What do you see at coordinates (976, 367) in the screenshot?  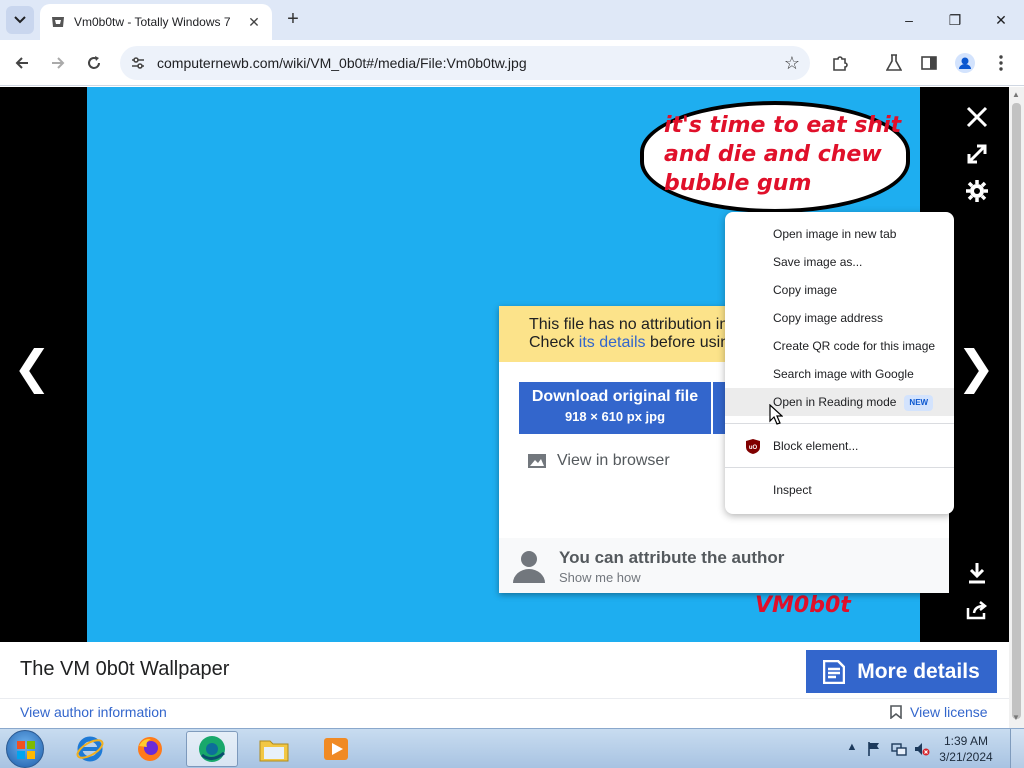 I see `next-image-button: ❯` at bounding box center [976, 367].